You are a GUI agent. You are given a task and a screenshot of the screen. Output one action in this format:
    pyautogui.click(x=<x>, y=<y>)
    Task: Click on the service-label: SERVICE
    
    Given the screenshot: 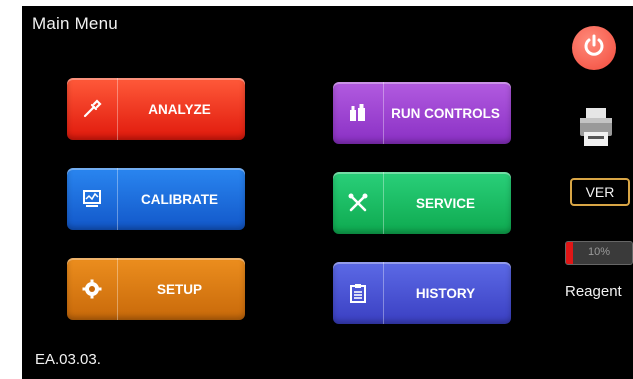 What is the action you would take?
    pyautogui.click(x=445, y=203)
    